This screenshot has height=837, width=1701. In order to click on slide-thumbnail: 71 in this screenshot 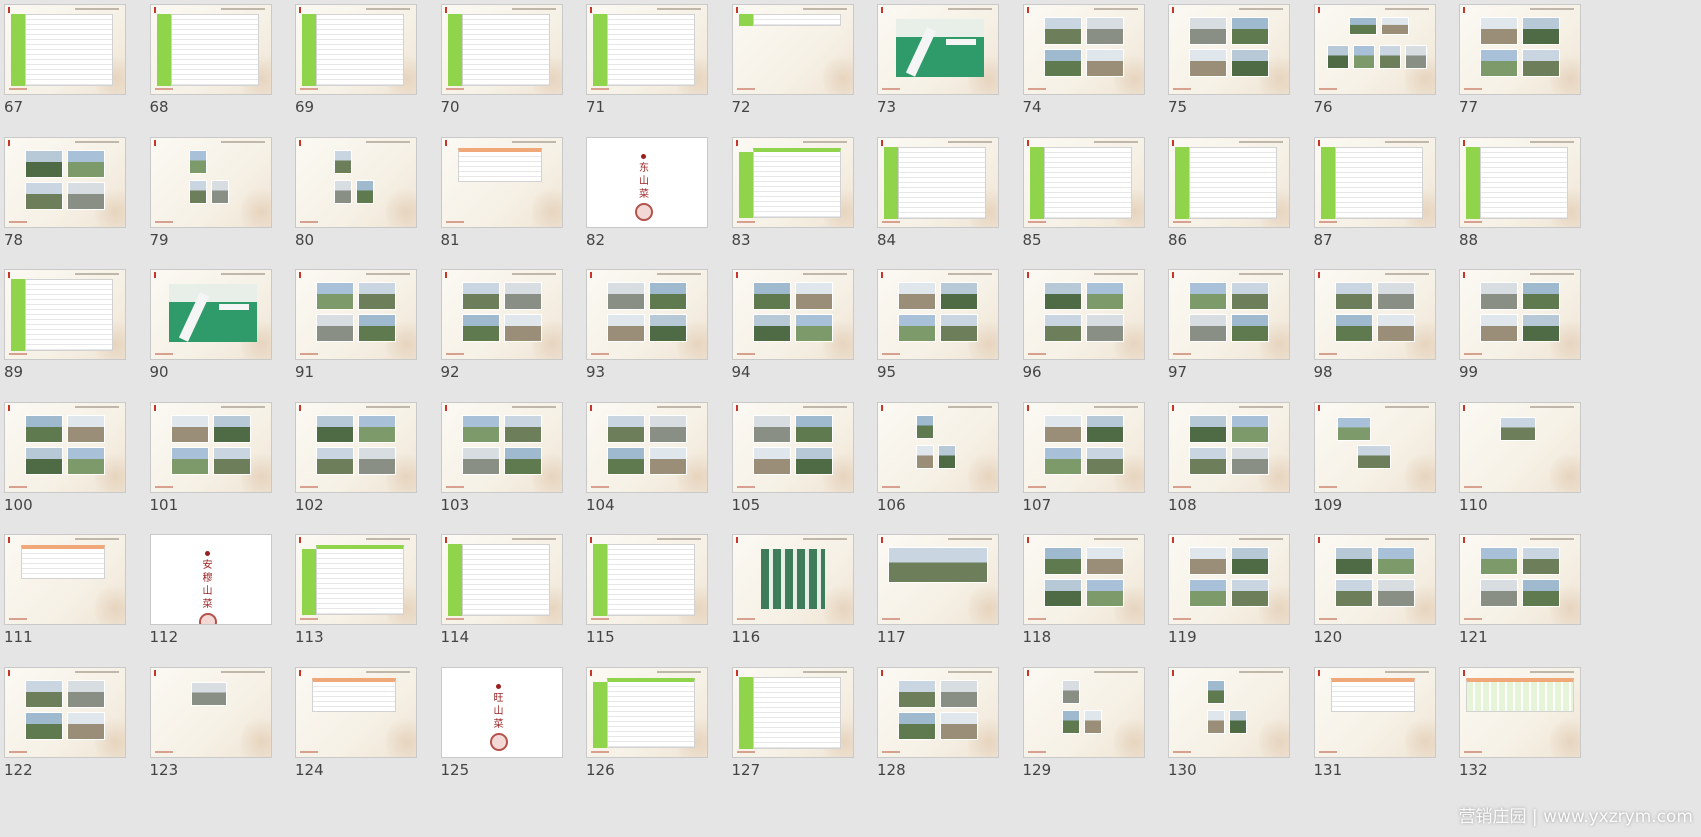, I will do `click(654, 65)`.